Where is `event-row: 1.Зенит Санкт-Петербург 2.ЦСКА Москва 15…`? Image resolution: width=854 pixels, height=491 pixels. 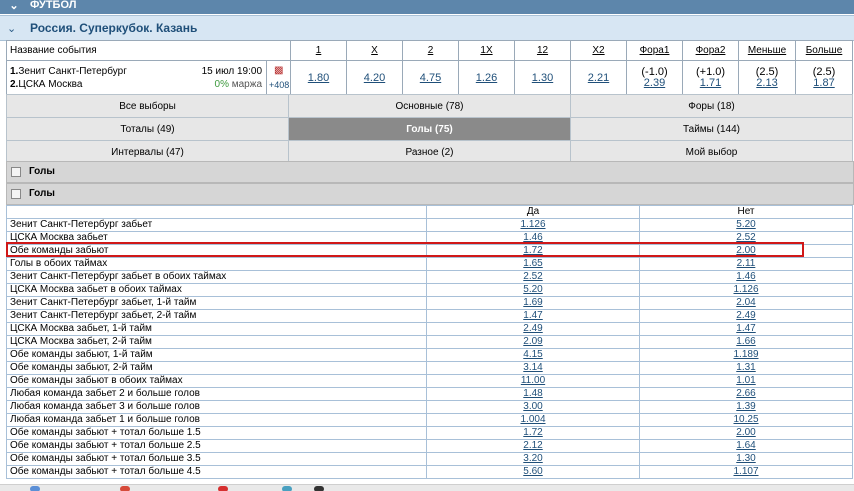
event-row: 1.Зенит Санкт-Петербург 2.ЦСКА Москва 15… is located at coordinates (430, 77).